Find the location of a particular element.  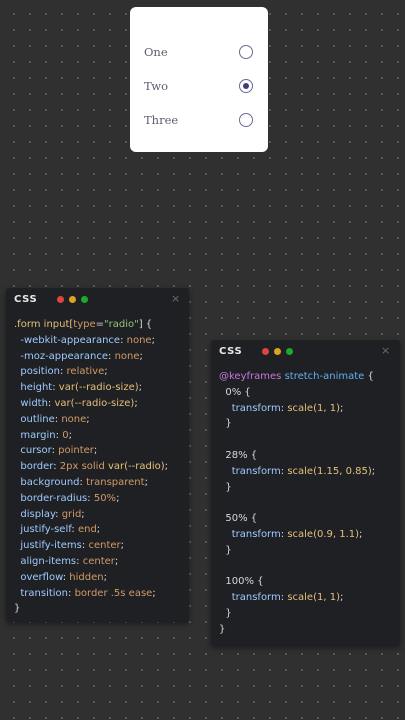

code-token: var(--radio-size) is located at coordinates (94, 403).